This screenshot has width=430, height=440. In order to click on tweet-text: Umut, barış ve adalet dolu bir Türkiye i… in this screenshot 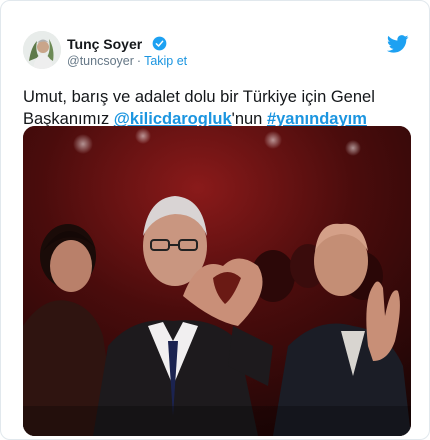, I will do `click(217, 108)`.